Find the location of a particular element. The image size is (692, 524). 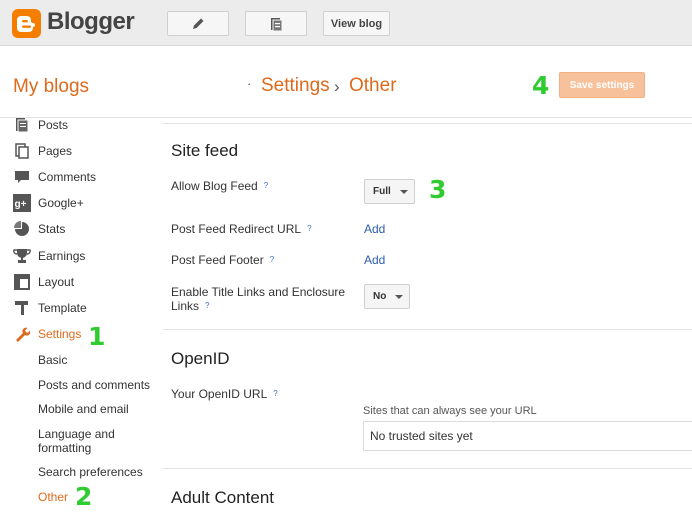

stats-icon is located at coordinates (22, 229).